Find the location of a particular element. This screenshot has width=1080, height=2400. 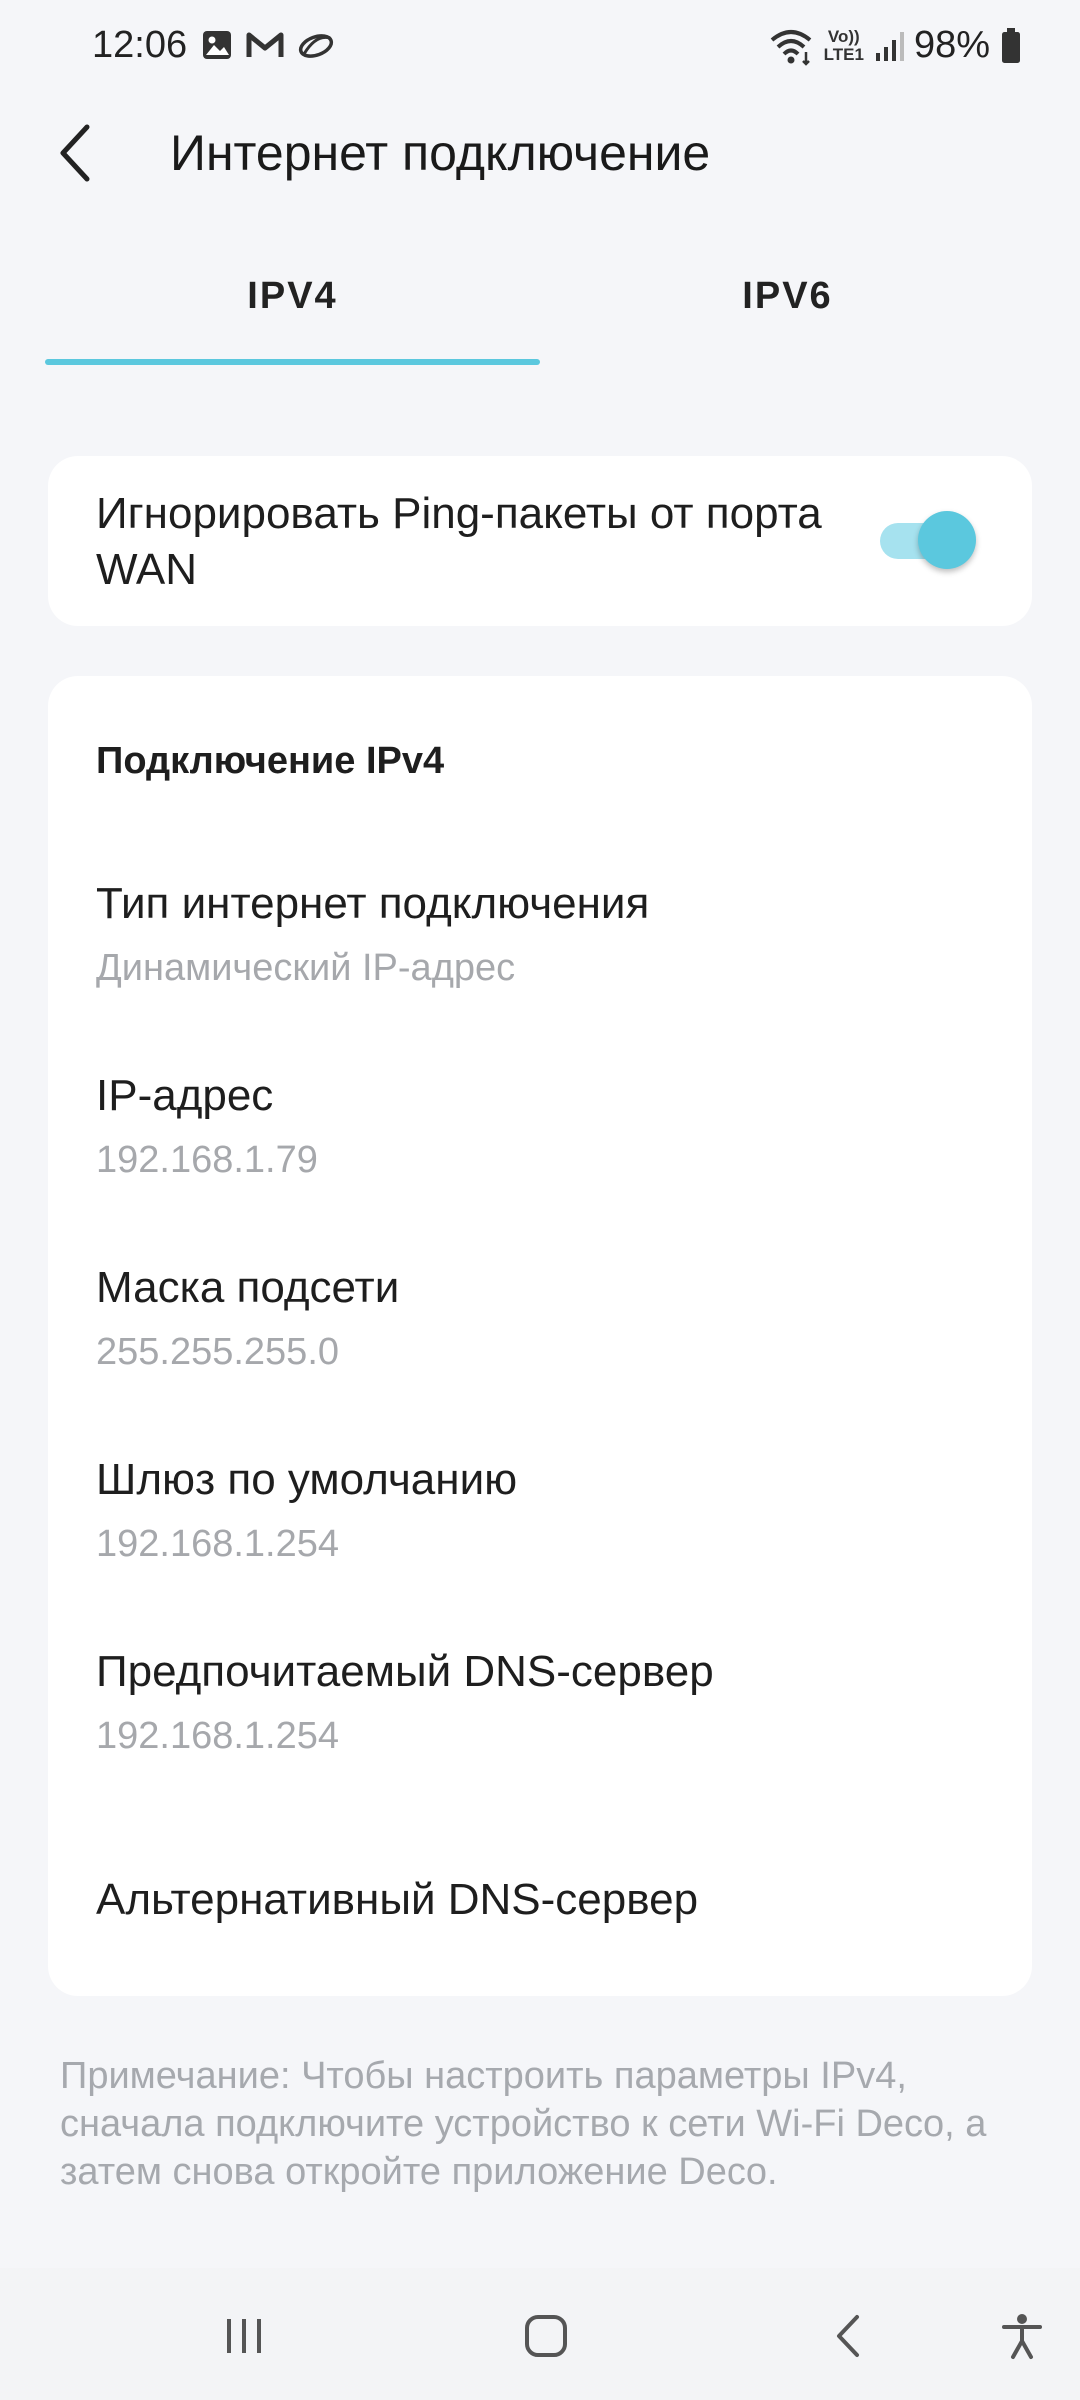

volte-icon: Vo)) LTE1 is located at coordinates (843, 45).